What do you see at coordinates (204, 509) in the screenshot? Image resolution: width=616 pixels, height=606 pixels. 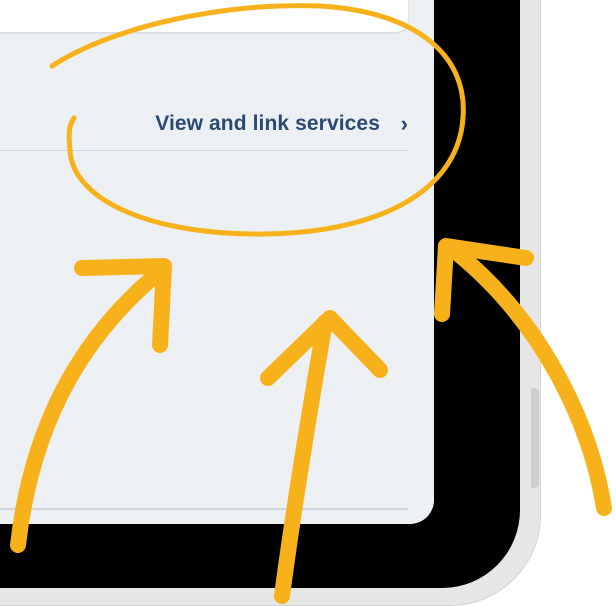 I see `bottom-divider` at bounding box center [204, 509].